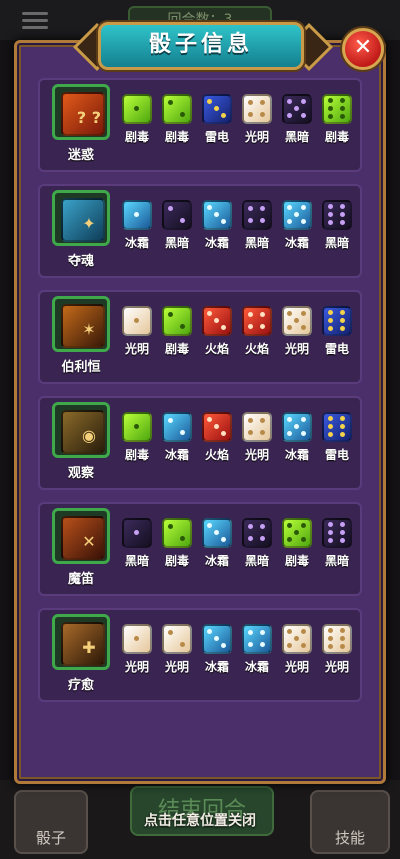 This screenshot has width=400, height=859. Describe the element at coordinates (80, 155) in the screenshot. I see `skill-name: 迷惑` at that location.